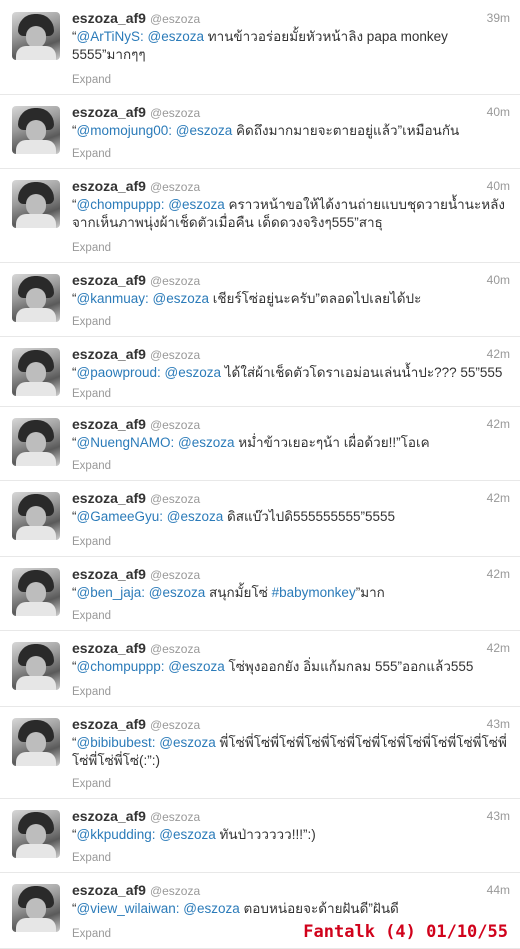 This screenshot has width=520, height=949. What do you see at coordinates (120, 516) in the screenshot?
I see `mention-link: @GameeGyu:` at bounding box center [120, 516].